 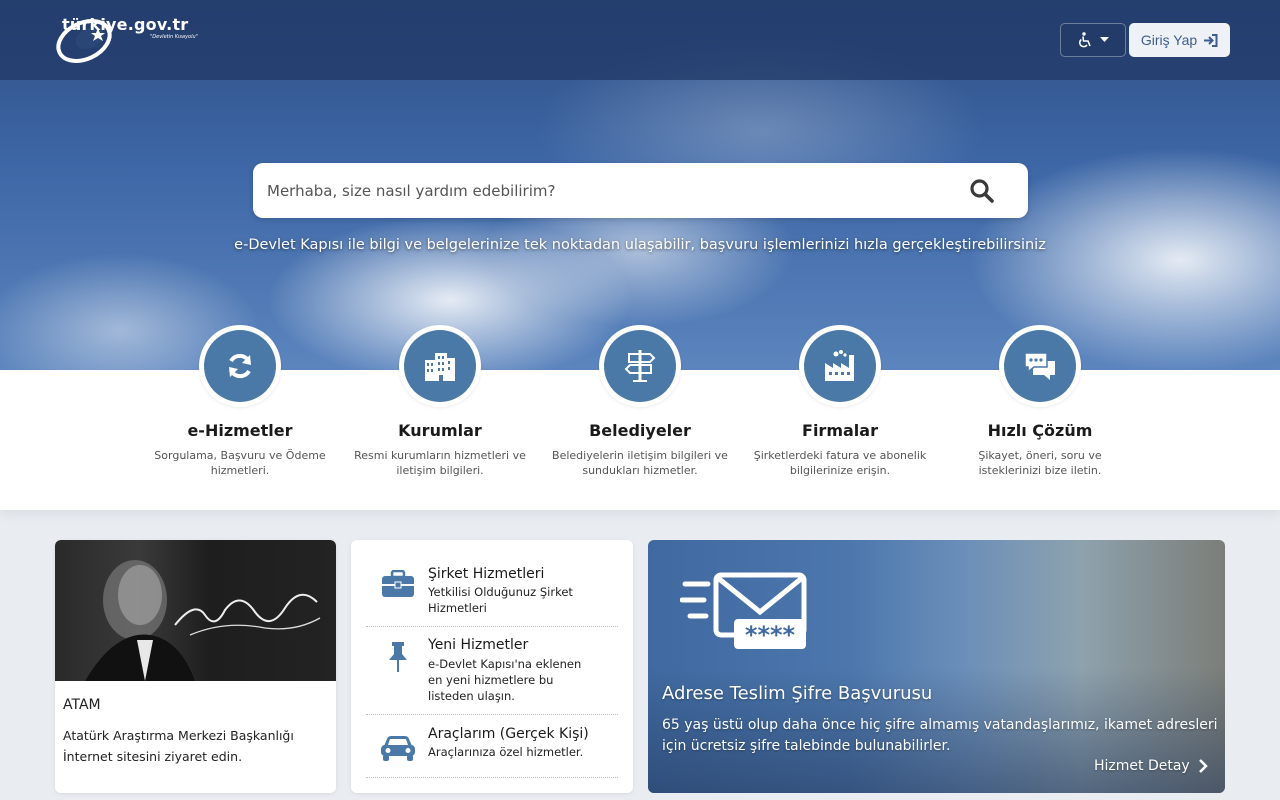 I want to click on building-icon, so click(x=440, y=367).